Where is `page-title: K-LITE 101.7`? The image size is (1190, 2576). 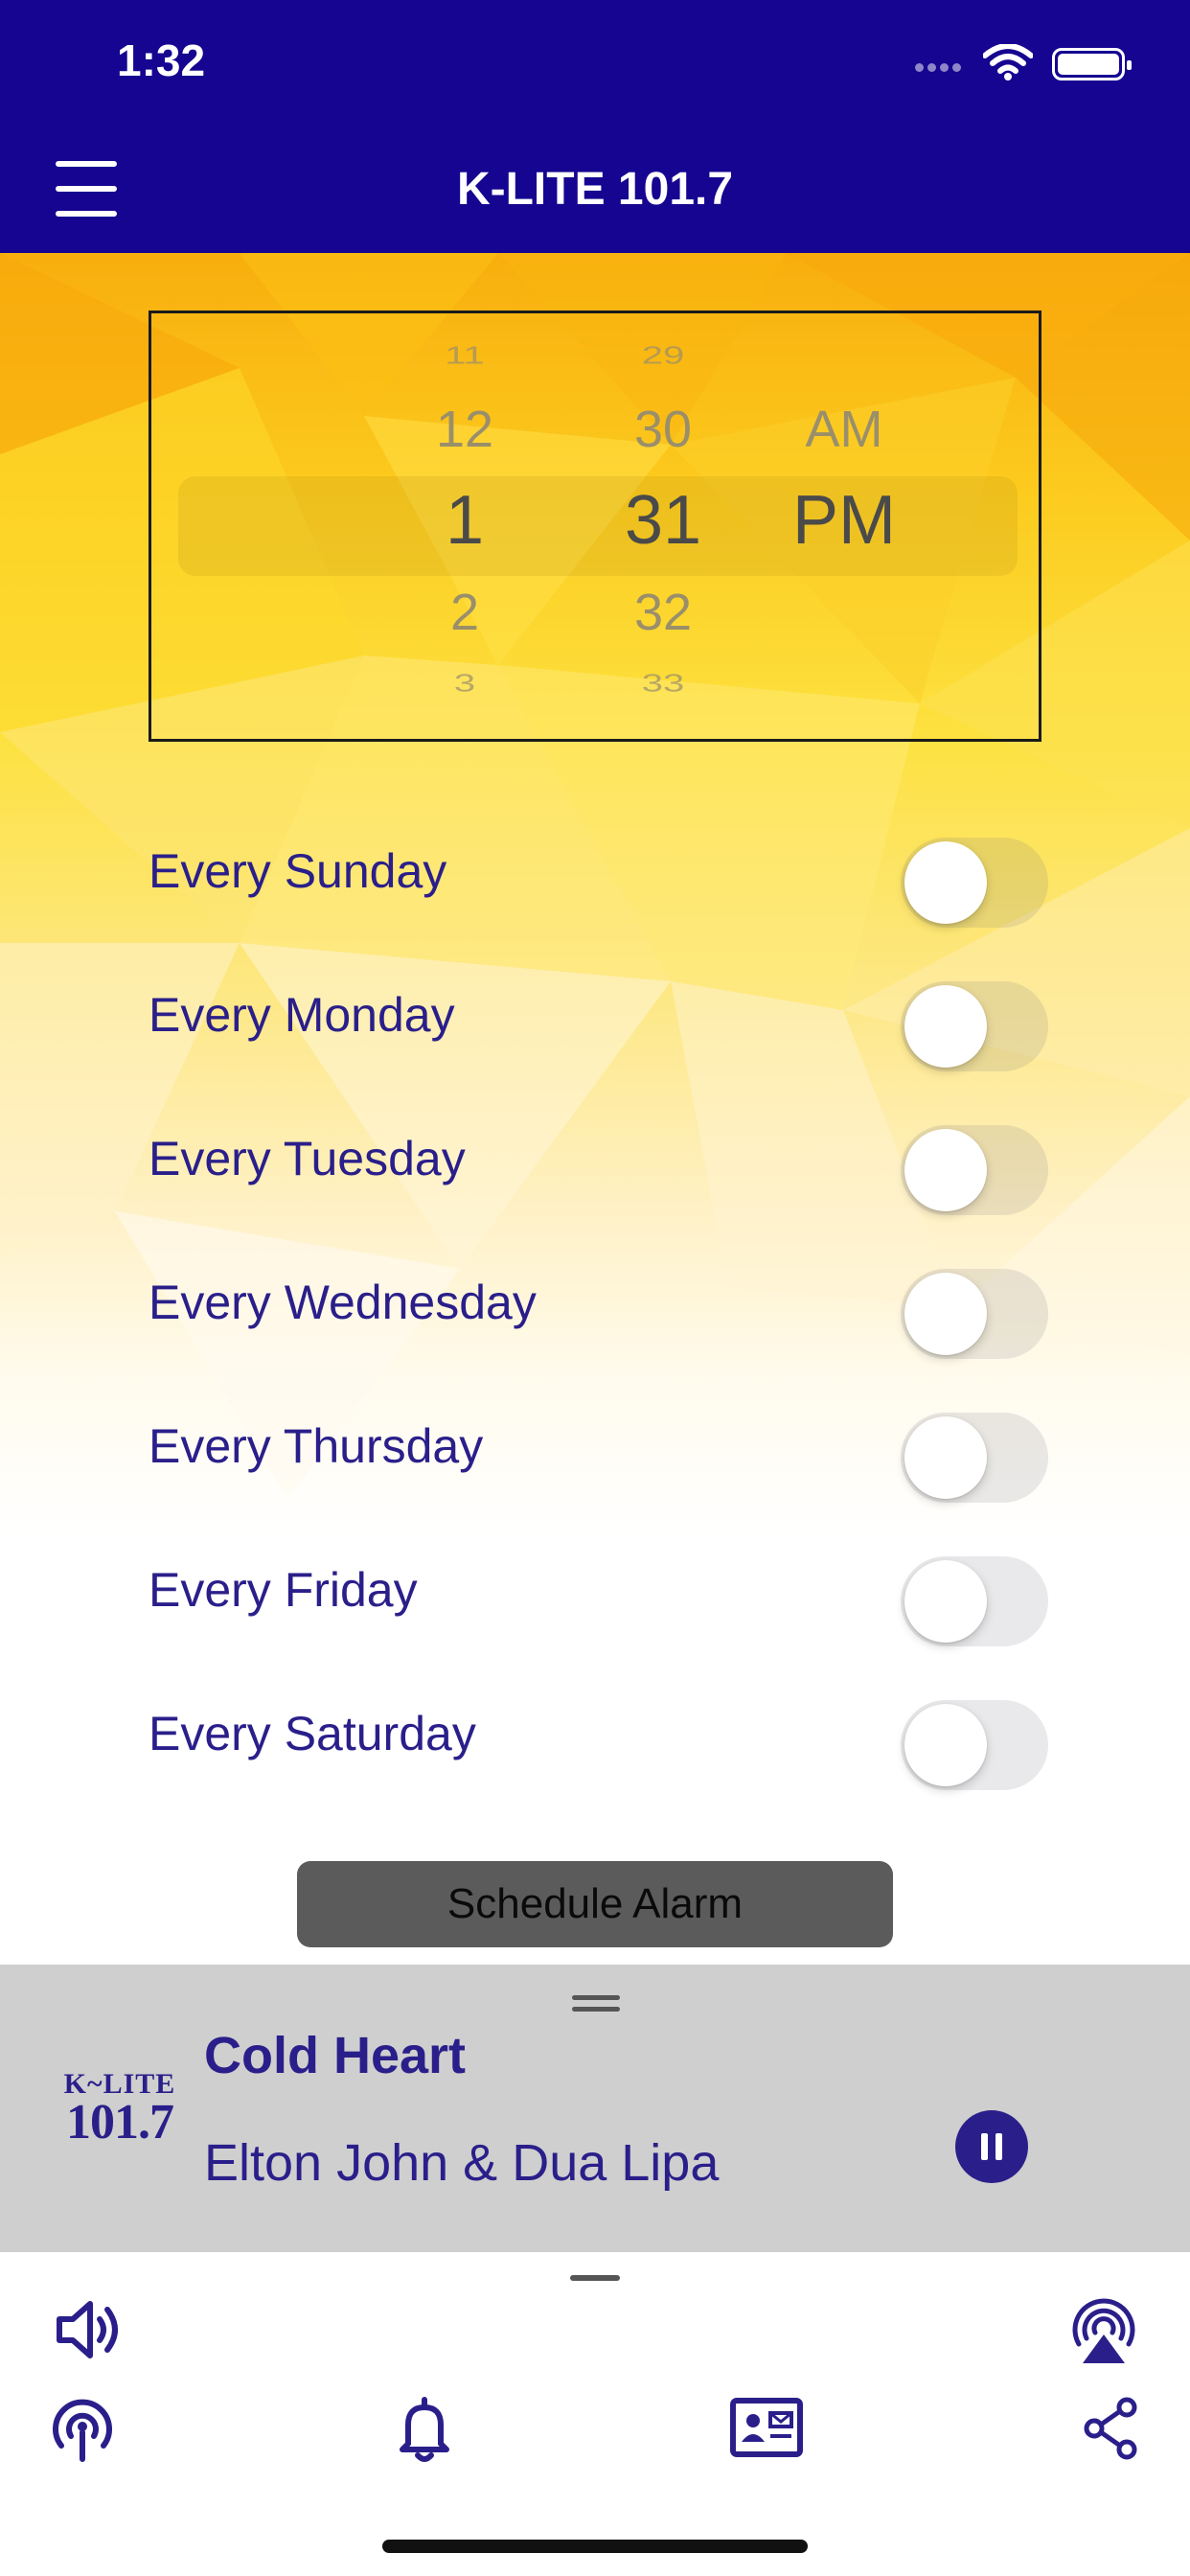
page-title: K-LITE 101.7 is located at coordinates (595, 189).